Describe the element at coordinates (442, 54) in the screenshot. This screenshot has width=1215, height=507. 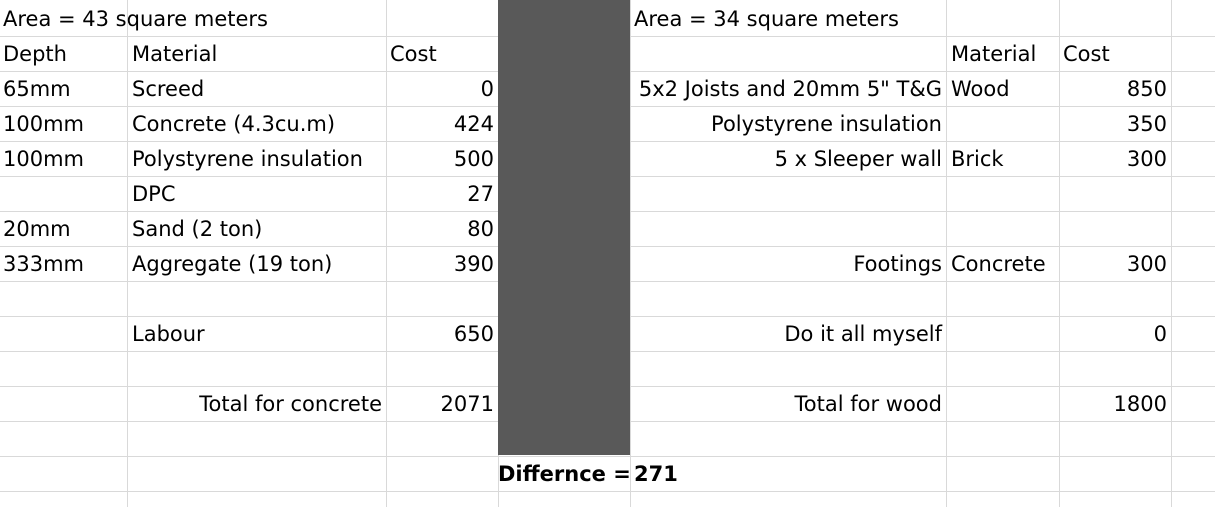
I see `header-cost: Cost` at that location.